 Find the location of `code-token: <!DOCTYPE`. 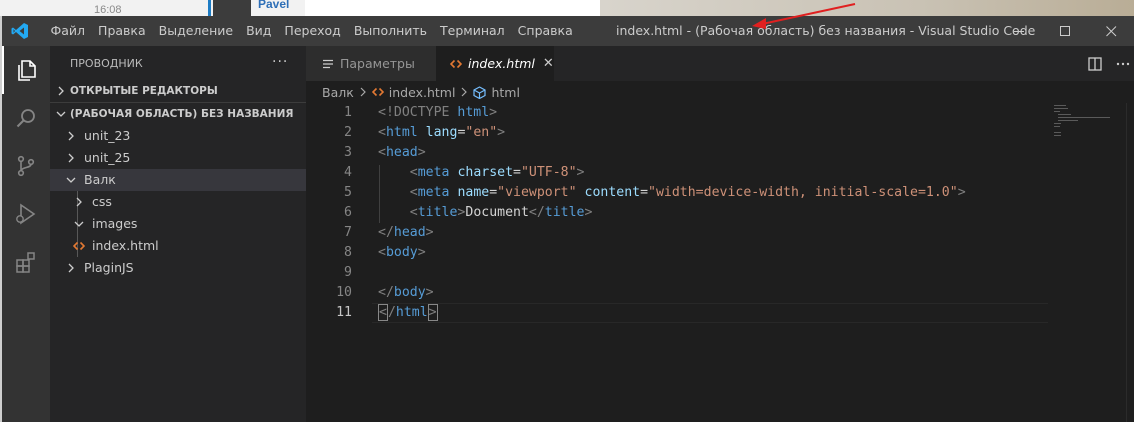

code-token: <!DOCTYPE is located at coordinates (418, 112).